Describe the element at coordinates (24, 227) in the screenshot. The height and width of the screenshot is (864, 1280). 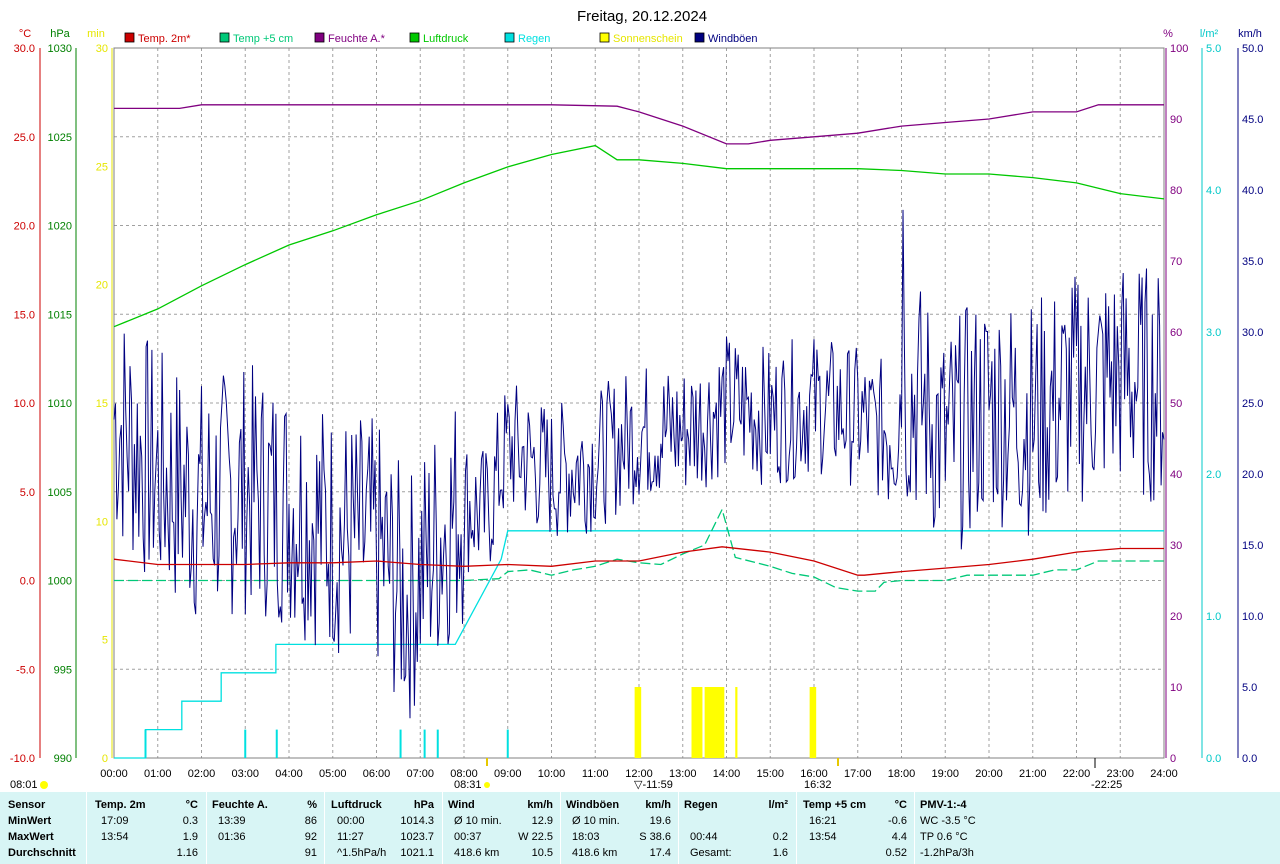
I see `temp-axis-tick: 20.0` at that location.